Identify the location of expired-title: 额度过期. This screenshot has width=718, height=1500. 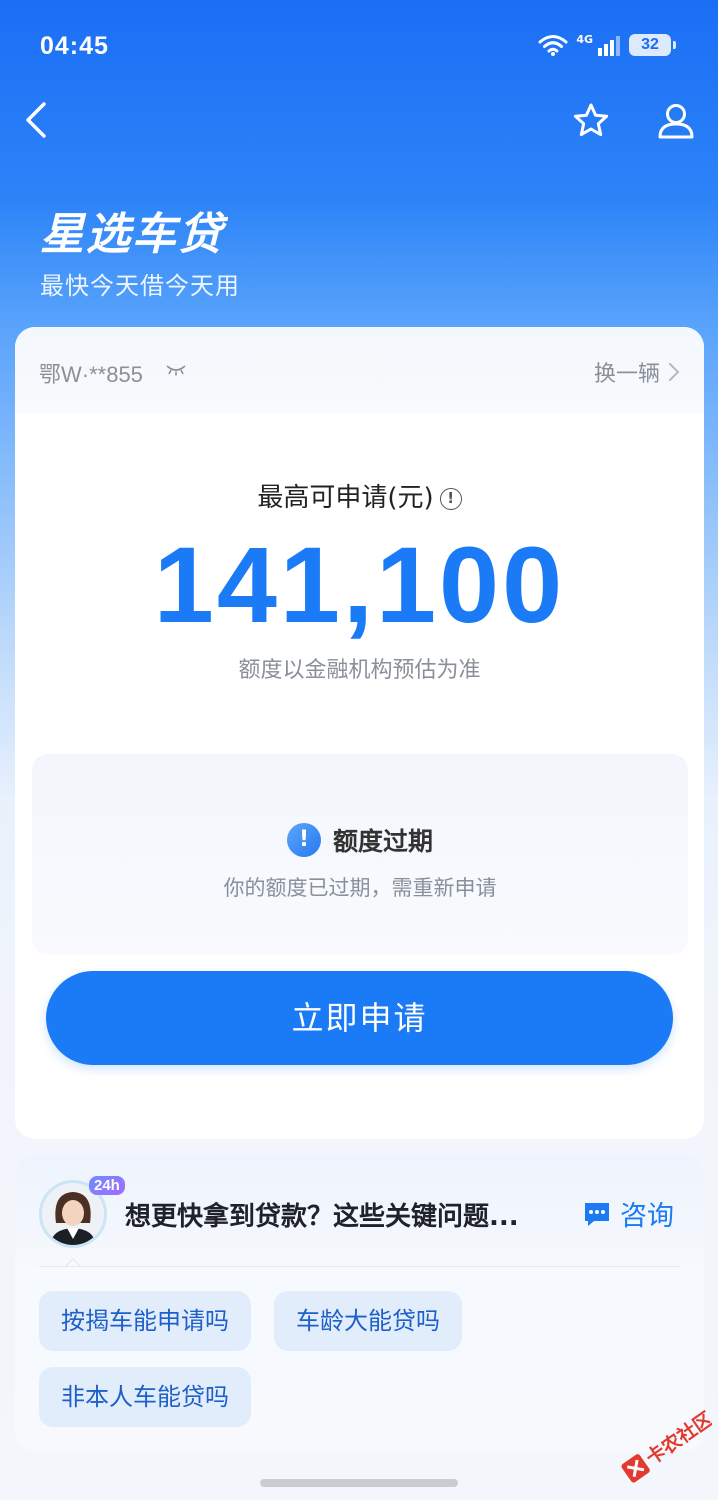
(382, 841).